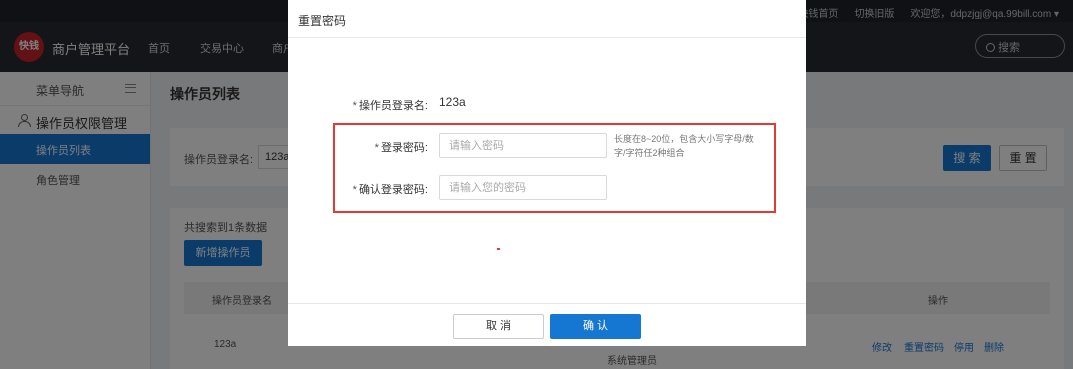  I want to click on login-name-label-text: 操作员登录名:, so click(393, 106).